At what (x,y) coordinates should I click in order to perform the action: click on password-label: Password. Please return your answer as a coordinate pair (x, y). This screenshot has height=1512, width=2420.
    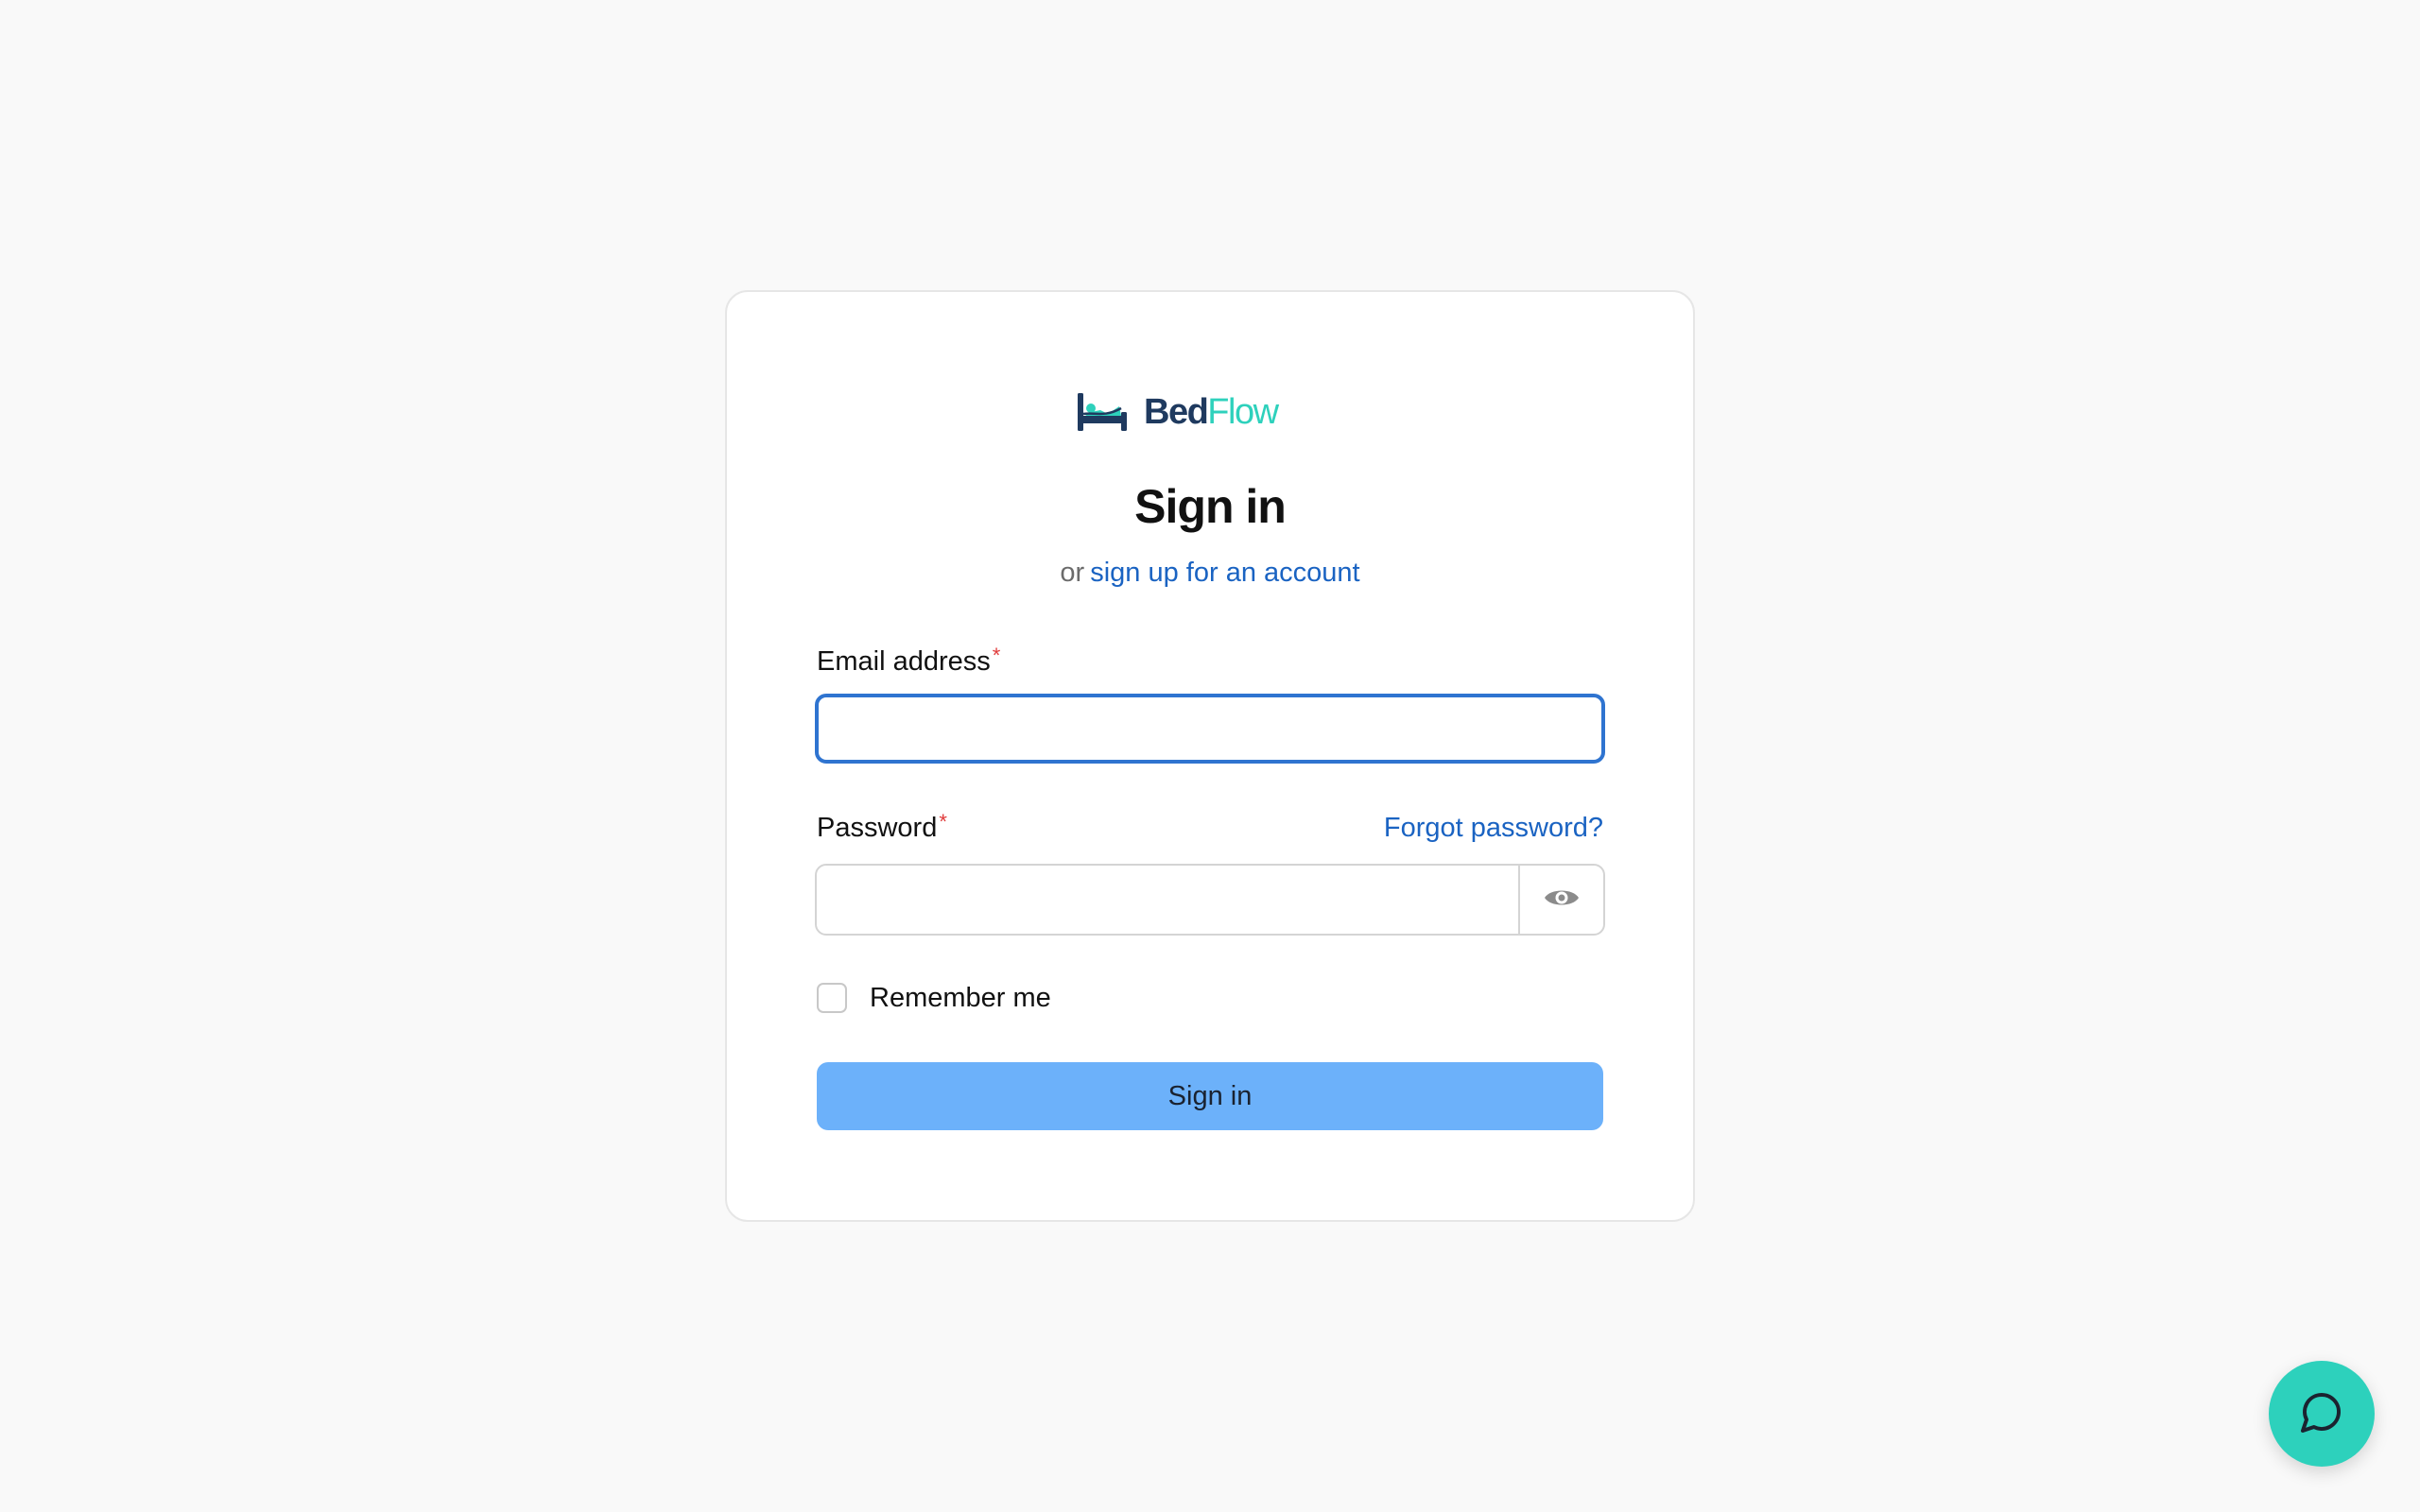
    Looking at the image, I should click on (877, 828).